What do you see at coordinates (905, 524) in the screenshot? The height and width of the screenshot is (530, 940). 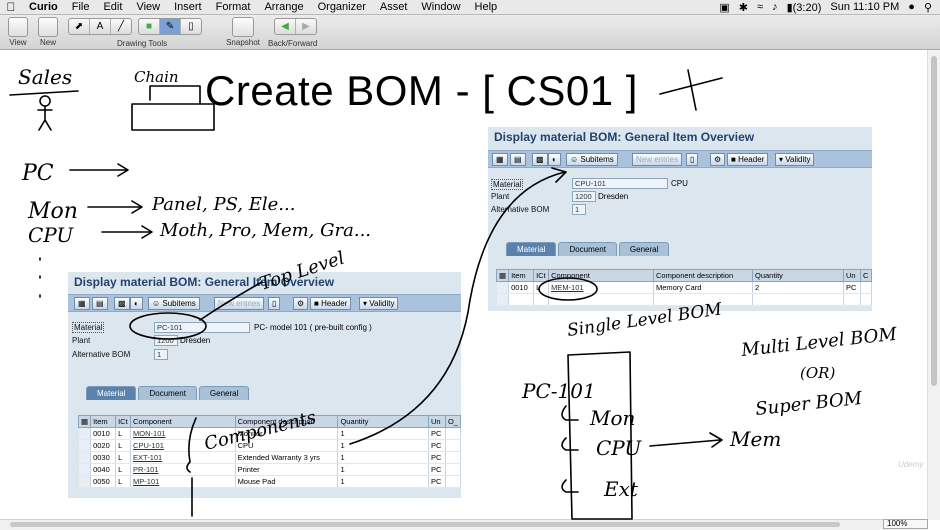 I see `zoom-select: 100%` at bounding box center [905, 524].